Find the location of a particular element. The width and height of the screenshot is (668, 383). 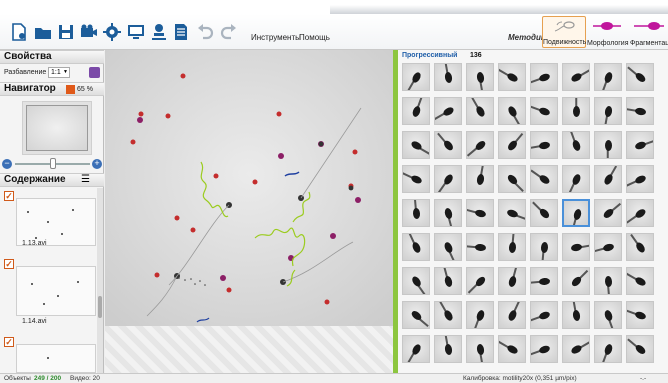

zoom-fit-icon is located at coordinates (70, 89).